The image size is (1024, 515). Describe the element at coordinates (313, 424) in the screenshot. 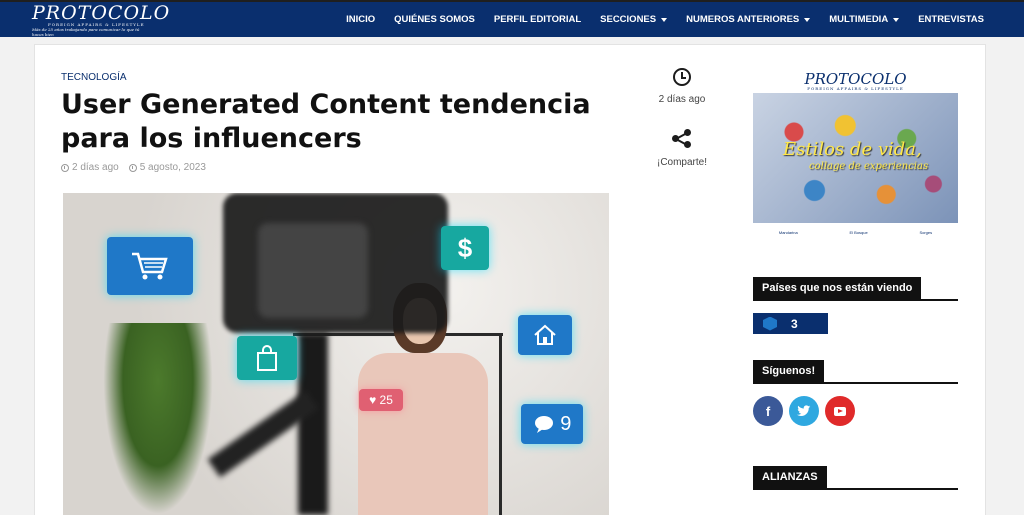

I see `tripod` at that location.